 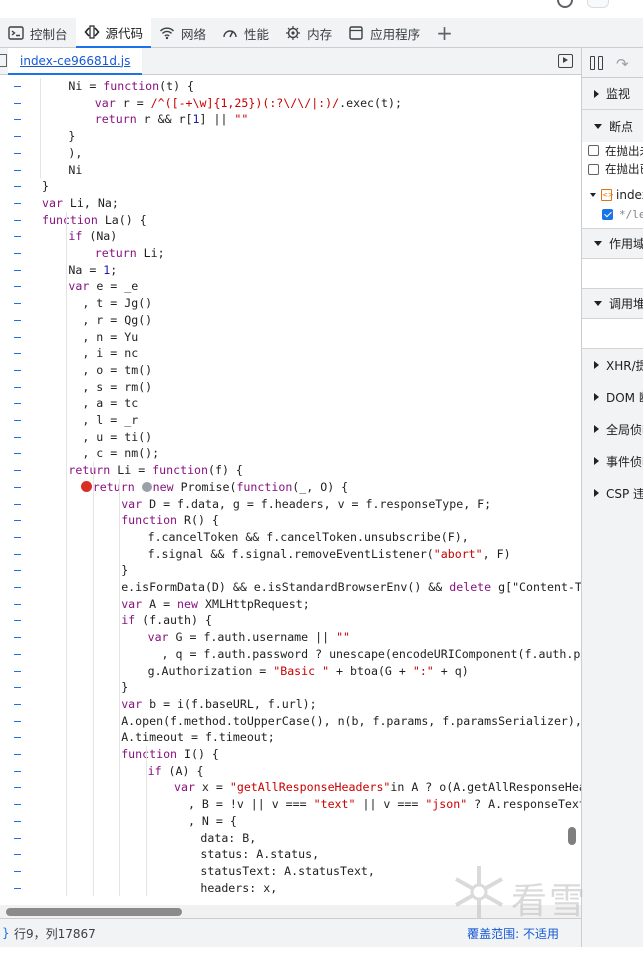 What do you see at coordinates (205, 821) in the screenshot?
I see `code-line: , N = {` at bounding box center [205, 821].